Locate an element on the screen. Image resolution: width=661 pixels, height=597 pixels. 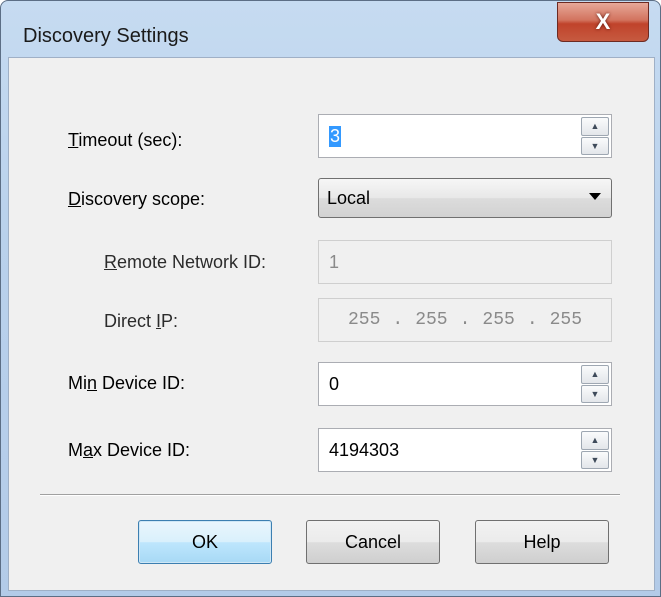
timeout-label-mnemonic: T is located at coordinates (73, 140).